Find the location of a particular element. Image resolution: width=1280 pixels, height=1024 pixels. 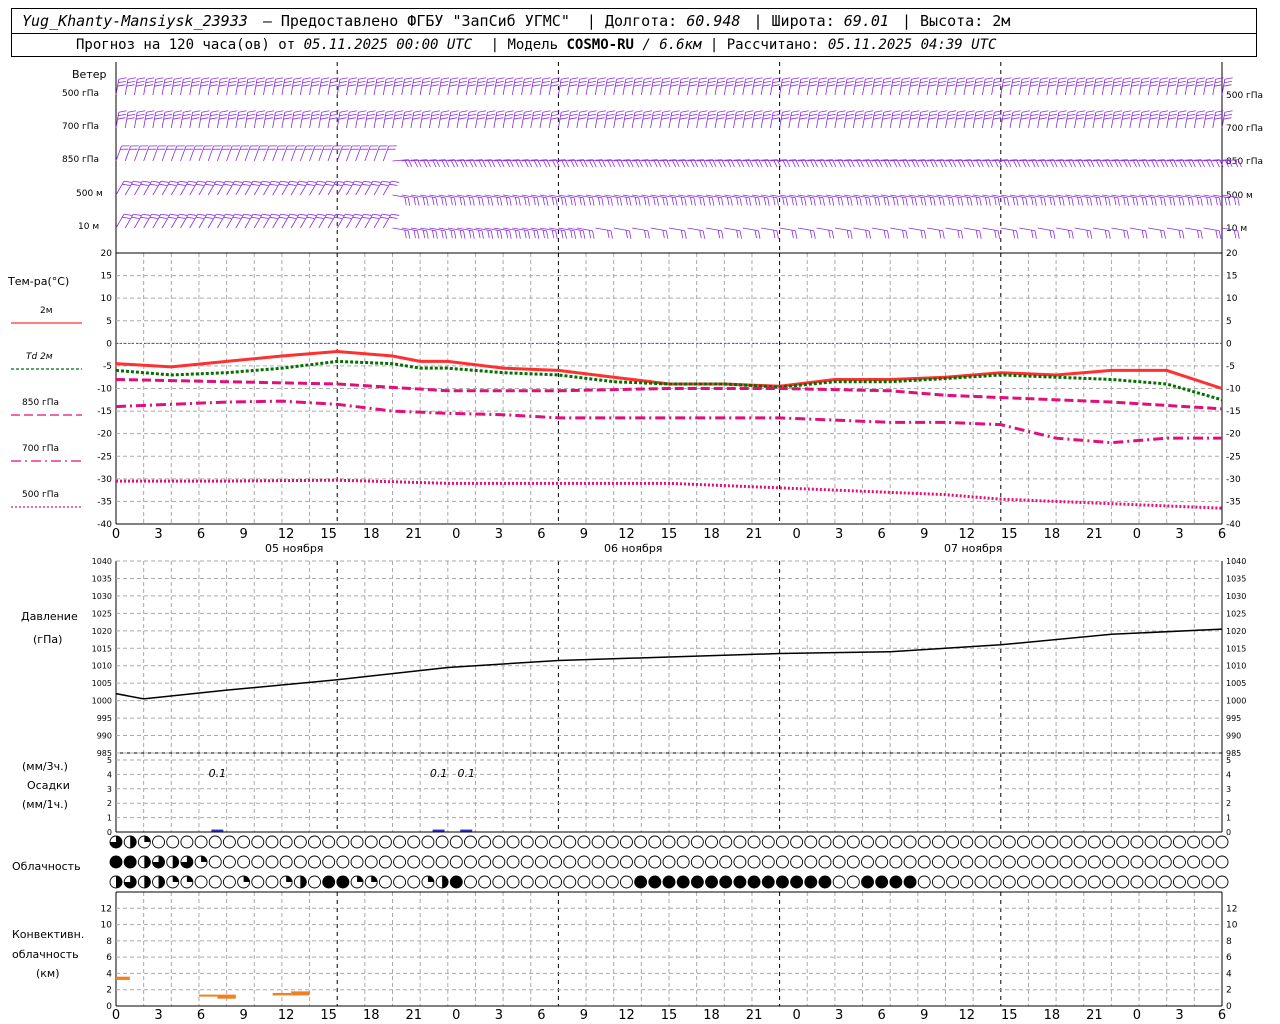

conv-tick-right: 4 is located at coordinates (1229, 974).